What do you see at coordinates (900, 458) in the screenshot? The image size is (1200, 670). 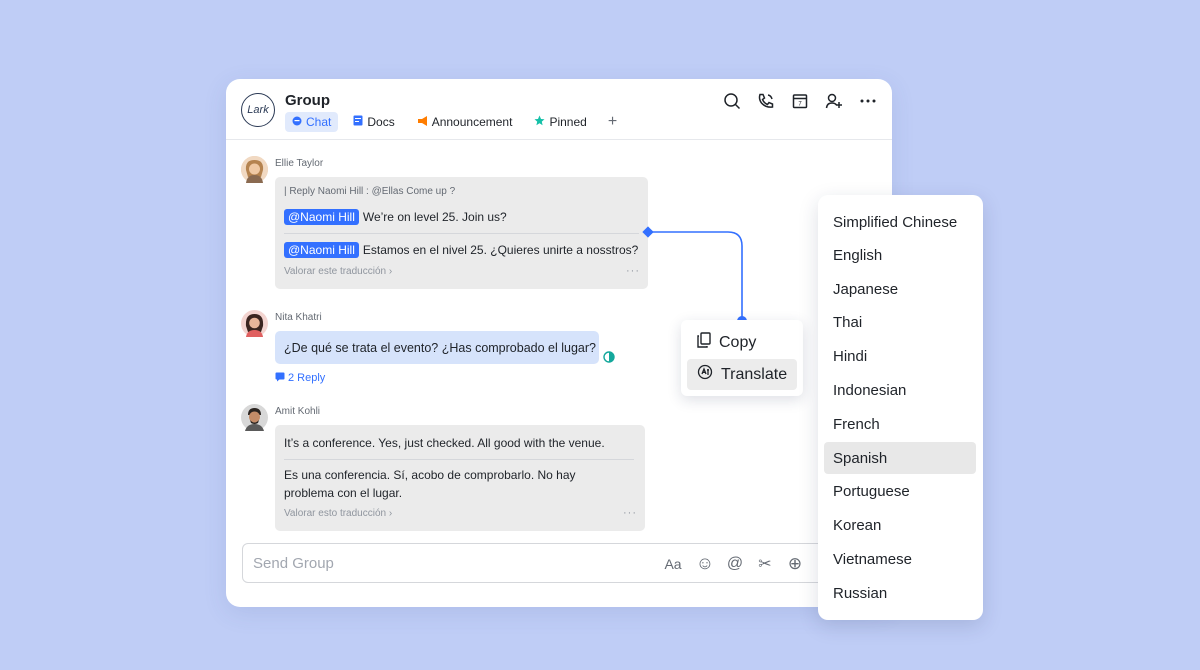 I see `language-option-selected: Spanish` at bounding box center [900, 458].